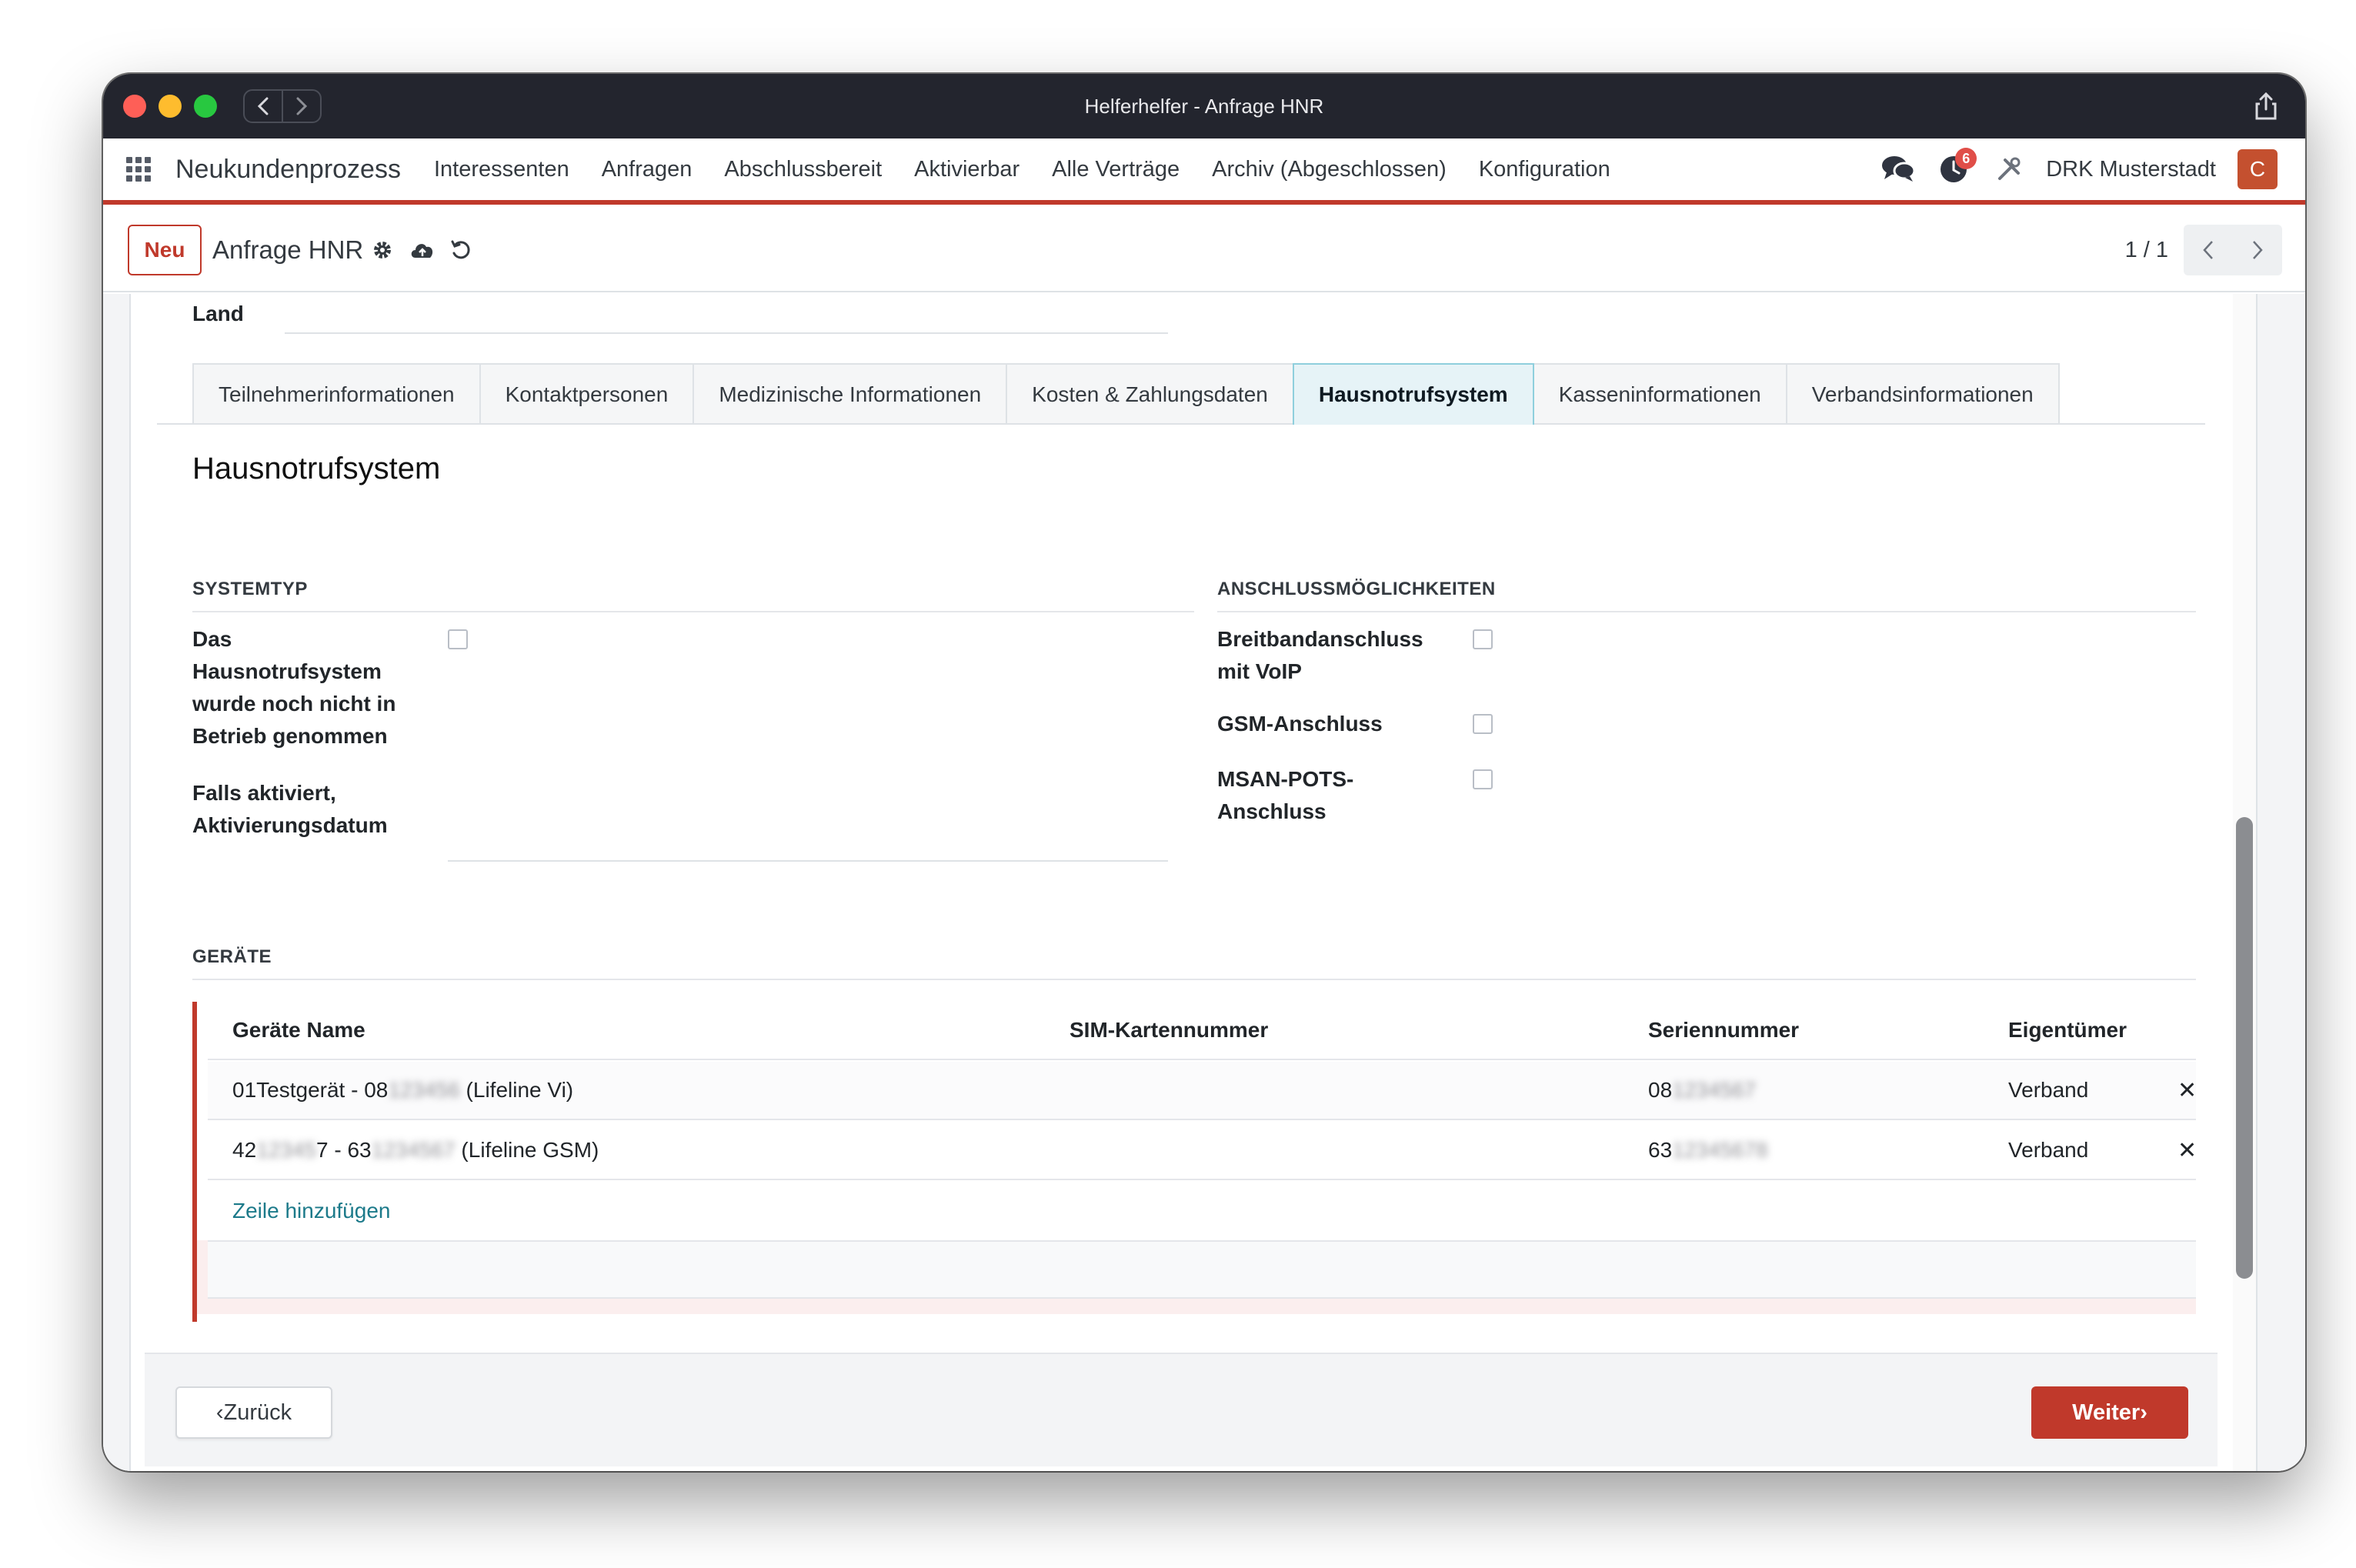 This screenshot has width=2356, height=1568. What do you see at coordinates (808, 861) in the screenshot?
I see `activation-date-field` at bounding box center [808, 861].